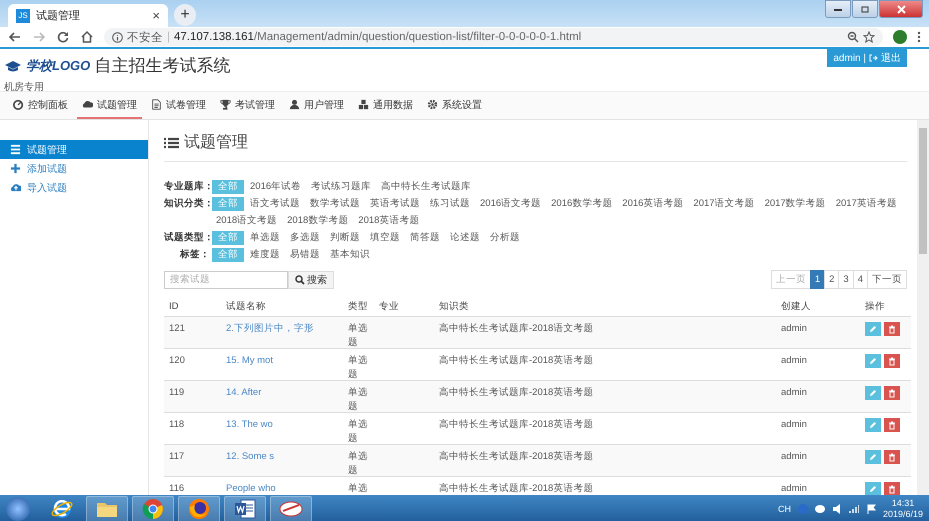 The width and height of the screenshot is (929, 521). What do you see at coordinates (465, 238) in the screenshot?
I see `filter-option: 论述题` at bounding box center [465, 238].